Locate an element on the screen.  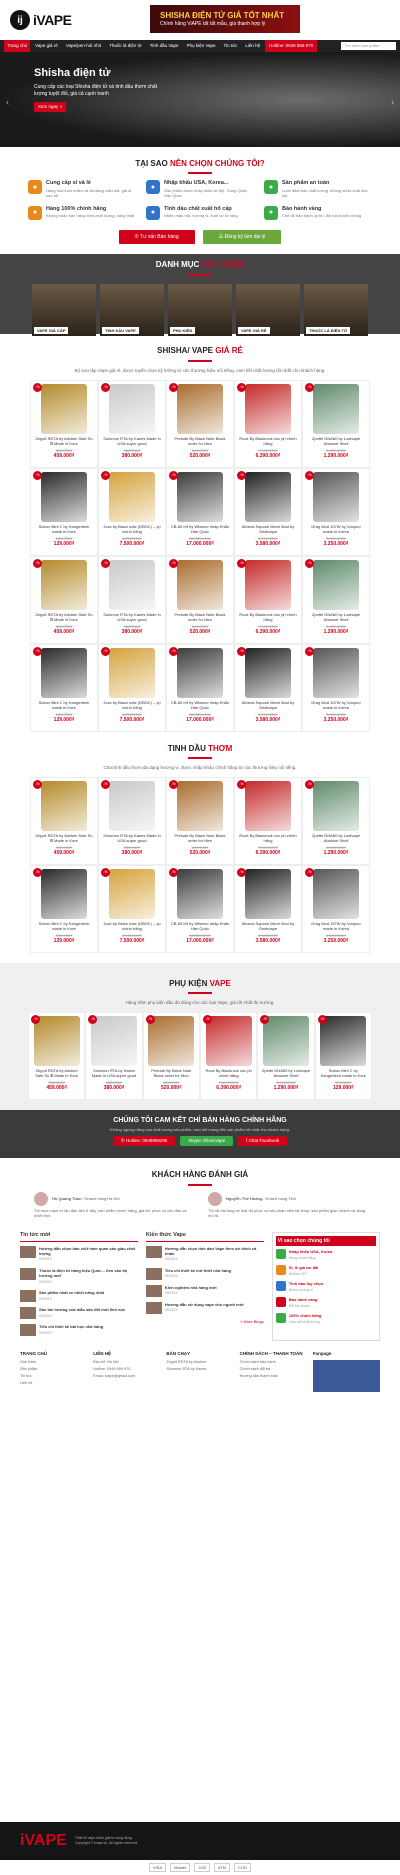
nav-item-home: Trang chủ is located at coordinates (17, 46).